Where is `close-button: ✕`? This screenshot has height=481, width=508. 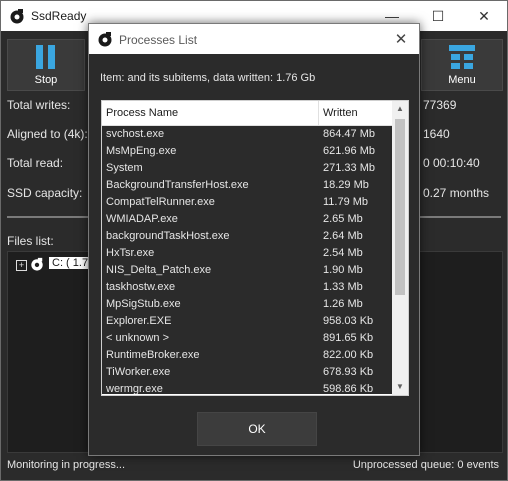
close-button: ✕ is located at coordinates (484, 16).